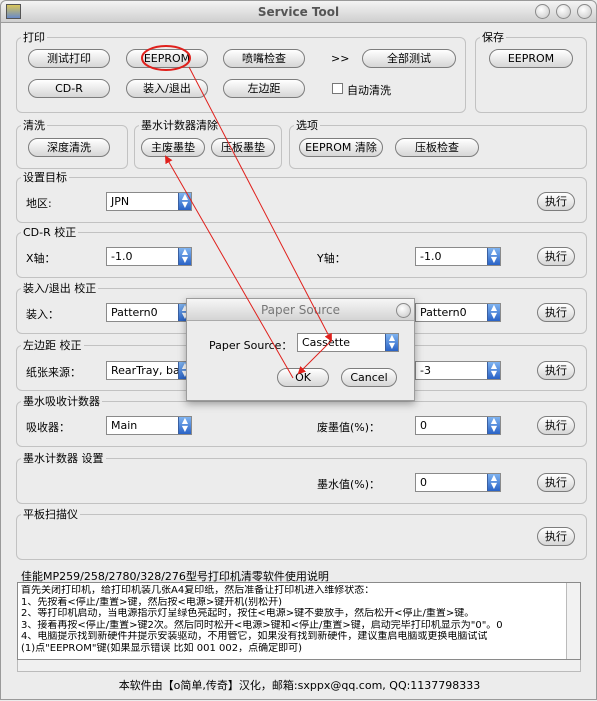 Image resolution: width=597 pixels, height=701 pixels. I want to click on x-axis-value: -1.0, so click(122, 256).